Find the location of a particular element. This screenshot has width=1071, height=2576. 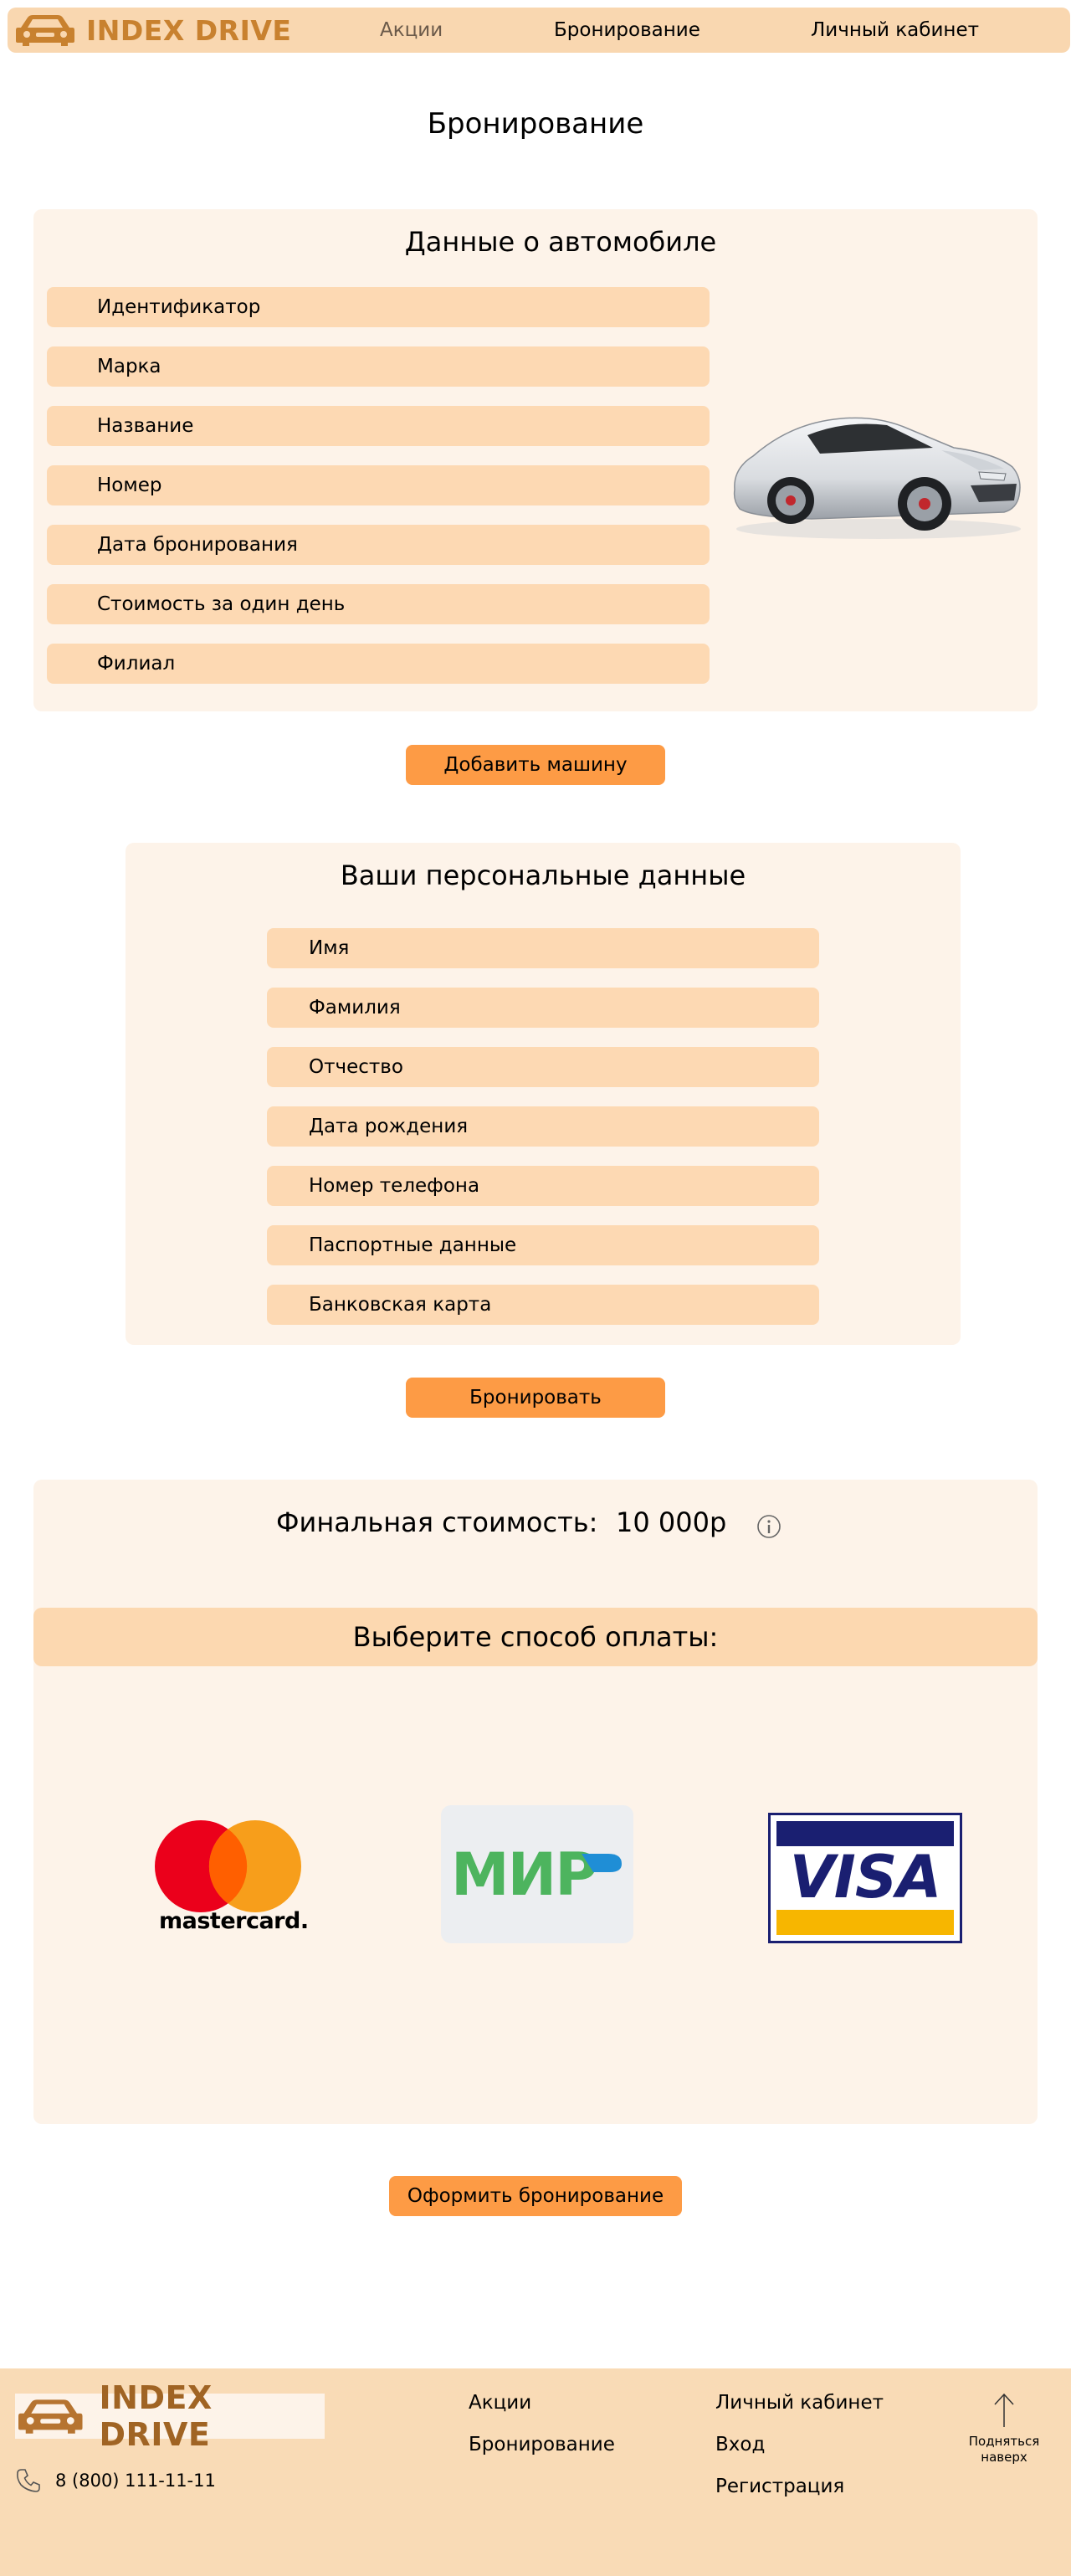

brand-logo: INDEX DRIVE is located at coordinates (153, 30).